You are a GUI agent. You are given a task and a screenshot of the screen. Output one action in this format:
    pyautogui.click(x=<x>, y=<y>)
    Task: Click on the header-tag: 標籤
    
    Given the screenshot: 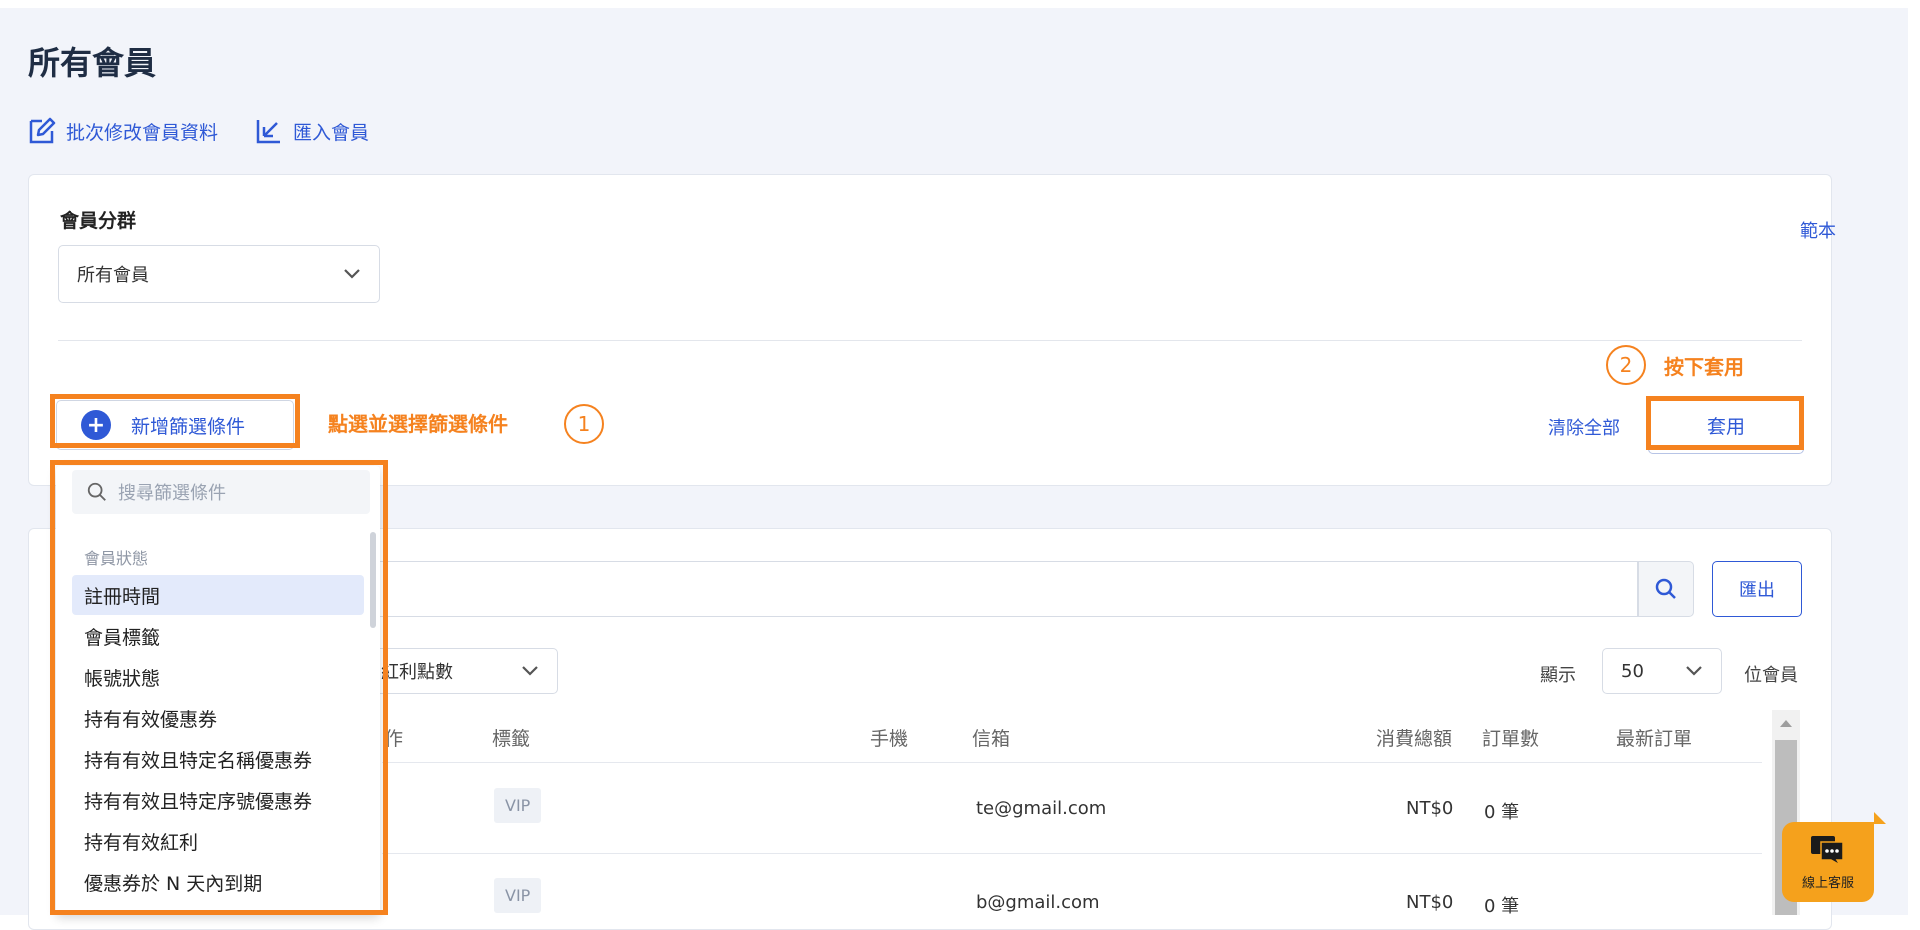 What is the action you would take?
    pyautogui.click(x=511, y=739)
    